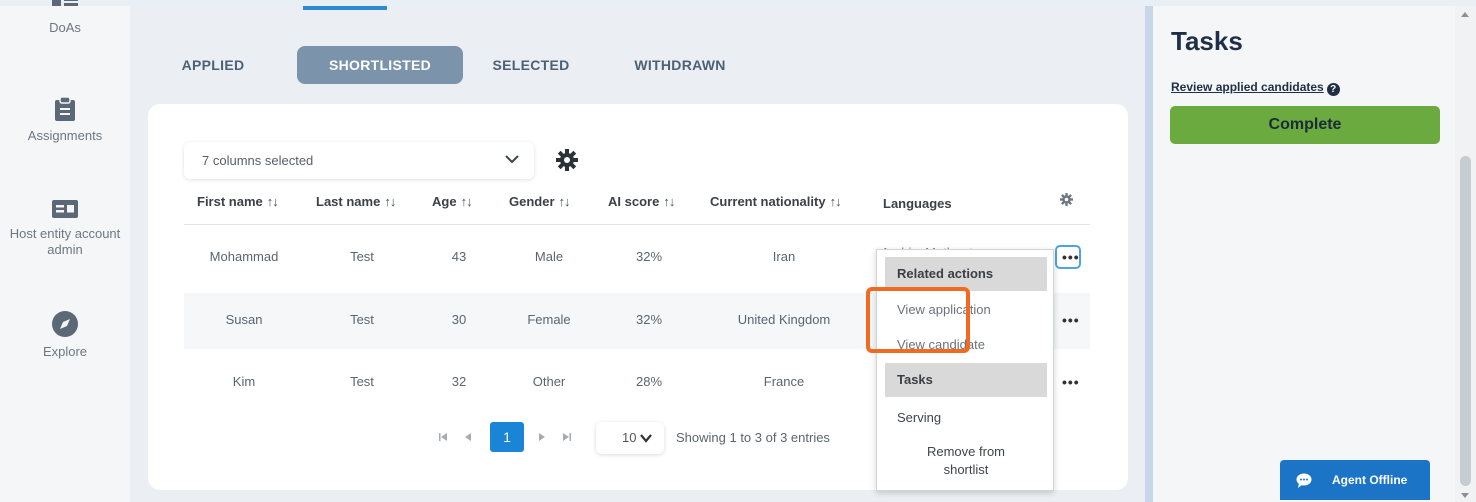 This screenshot has height=502, width=1476. Describe the element at coordinates (1465, 14) in the screenshot. I see `scroll-up-icon` at that location.